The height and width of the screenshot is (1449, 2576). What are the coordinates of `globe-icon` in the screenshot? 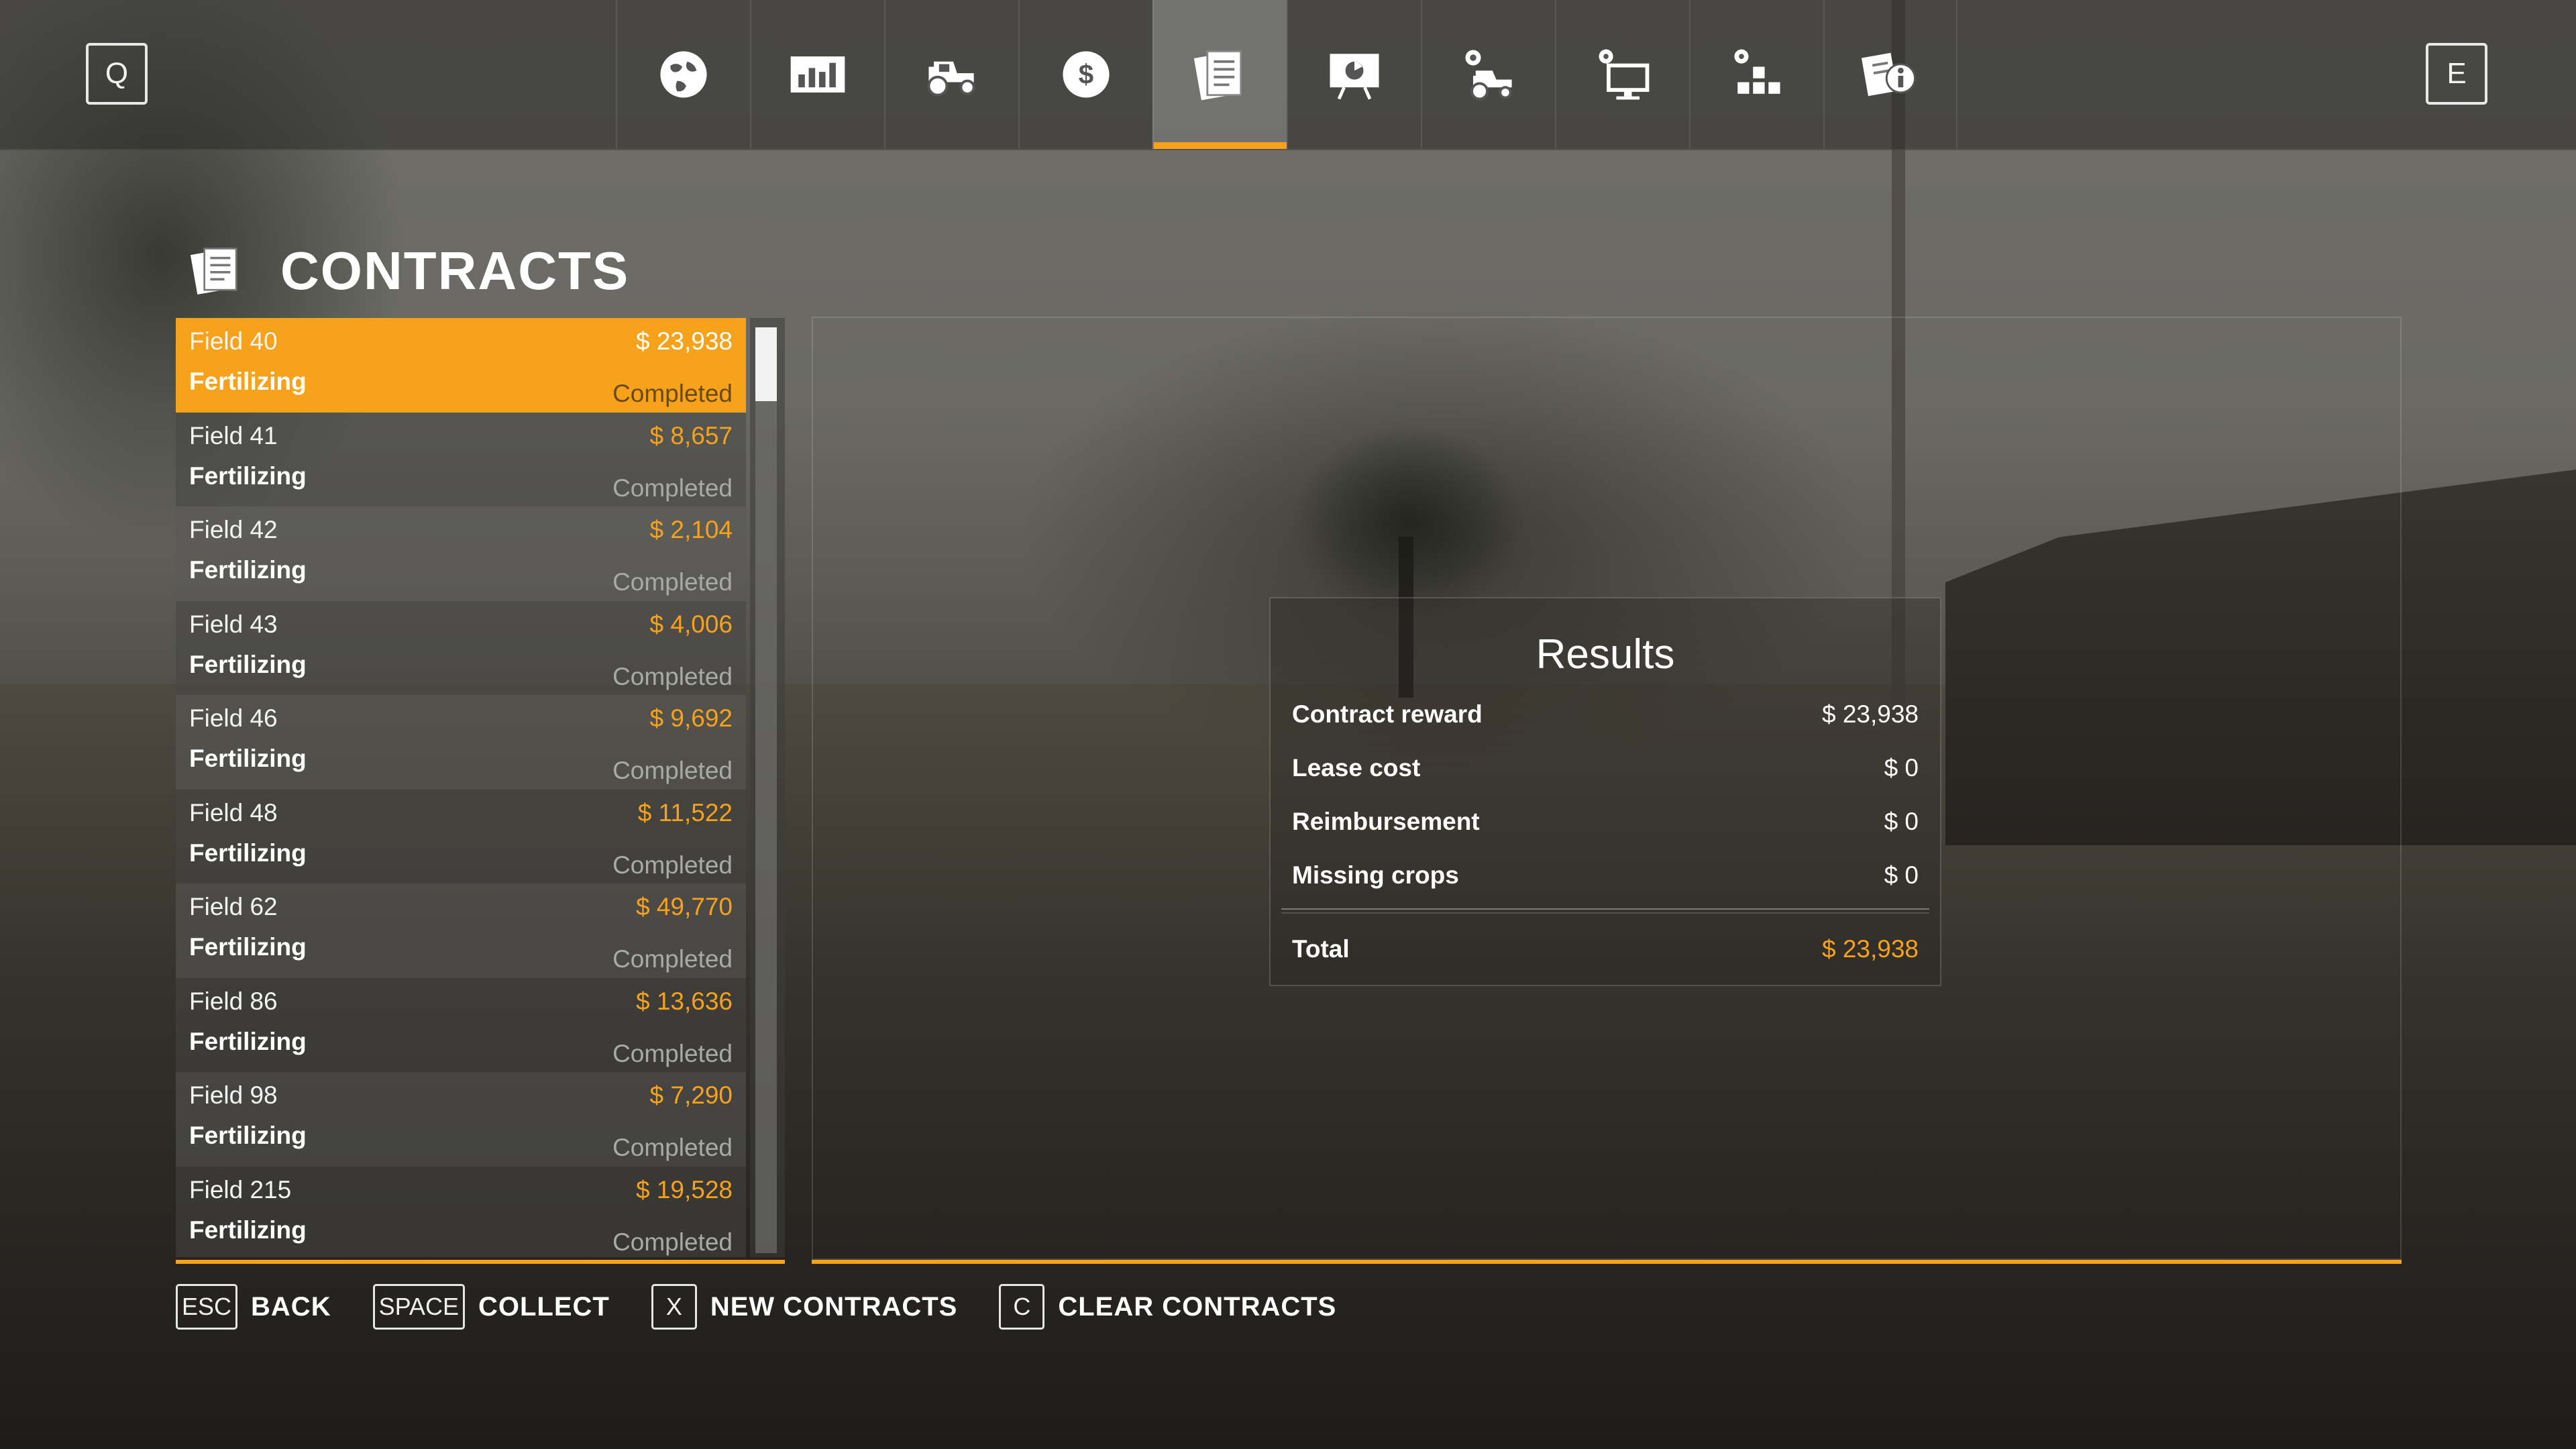 It's located at (683, 74).